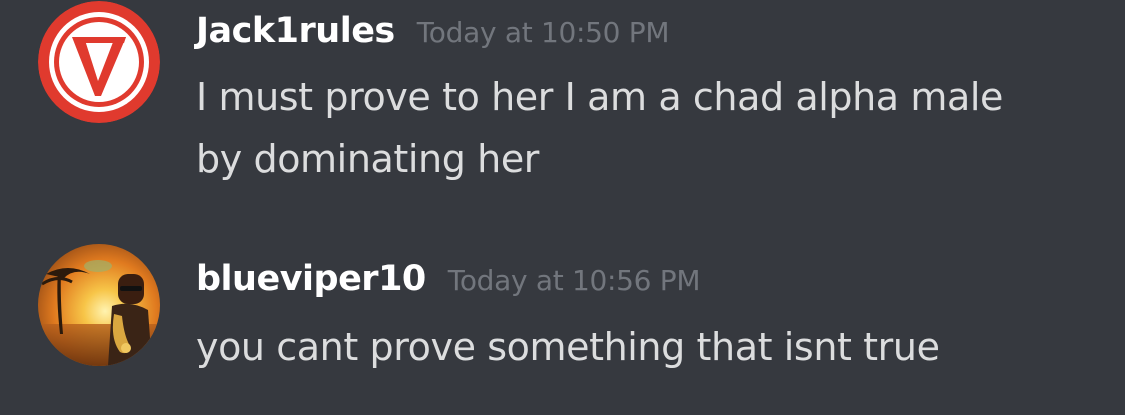  I want to click on message-content: you cant prove something that isnt true, so click(646, 347).